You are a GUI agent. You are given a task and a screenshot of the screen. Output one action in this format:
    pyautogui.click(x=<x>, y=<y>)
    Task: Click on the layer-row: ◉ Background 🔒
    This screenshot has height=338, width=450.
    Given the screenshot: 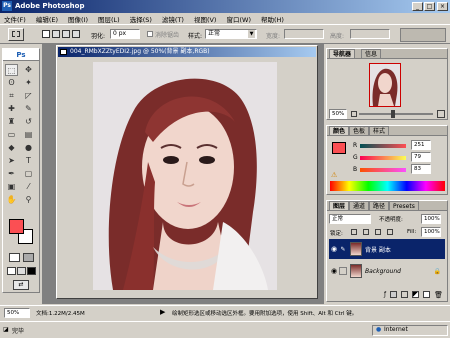 What is the action you would take?
    pyautogui.click(x=387, y=271)
    